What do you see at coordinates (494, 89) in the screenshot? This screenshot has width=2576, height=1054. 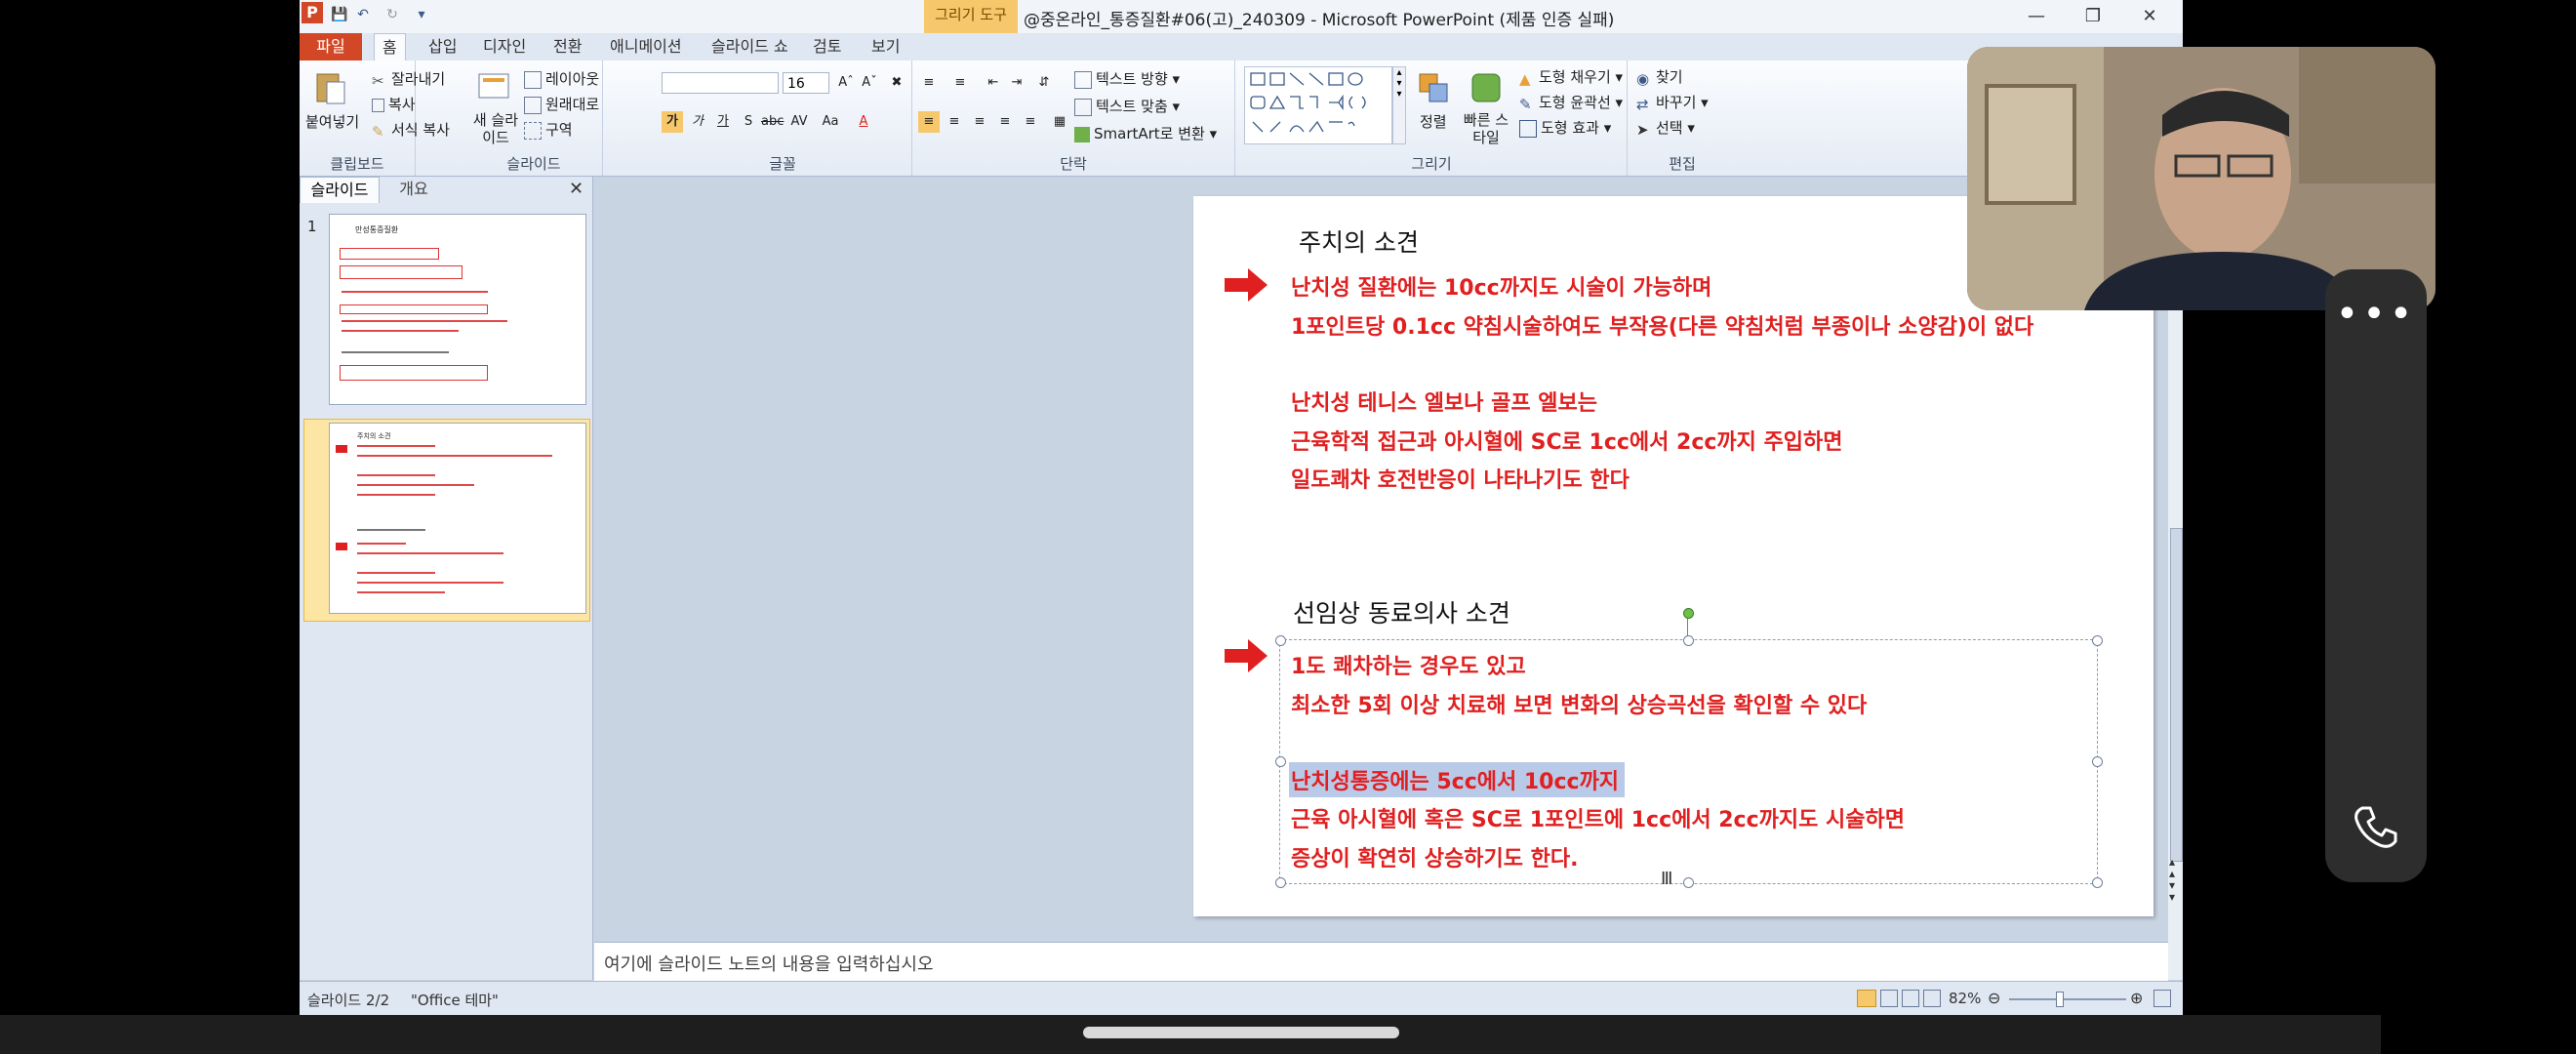 I see `new-slide-button` at bounding box center [494, 89].